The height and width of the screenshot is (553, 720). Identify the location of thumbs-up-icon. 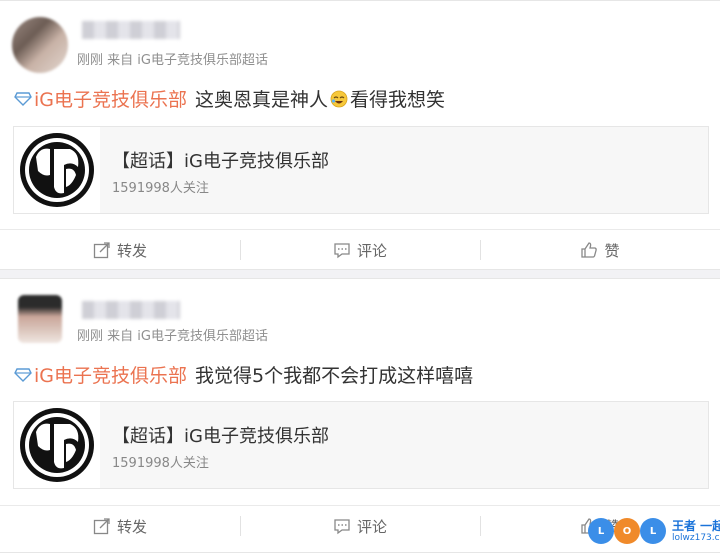
(589, 250).